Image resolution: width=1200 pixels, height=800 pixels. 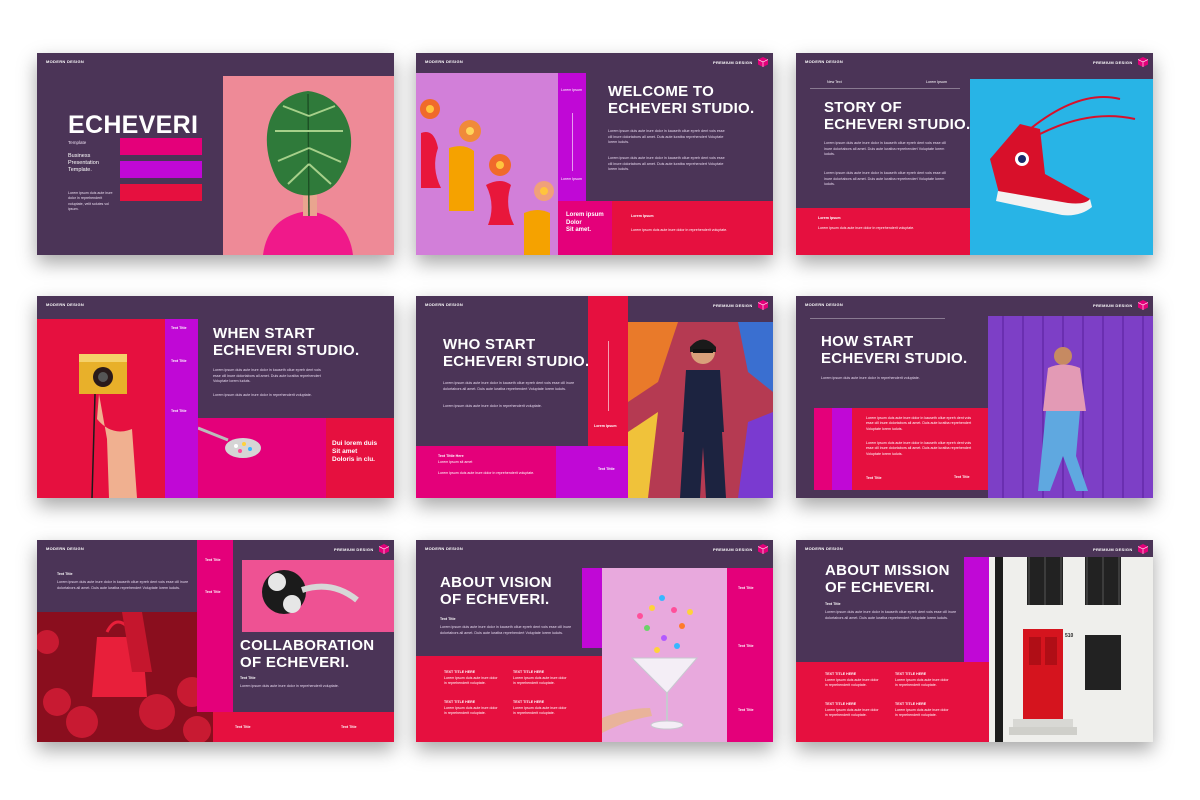 What do you see at coordinates (967, 478) in the screenshot?
I see `small-tile: Text Title` at bounding box center [967, 478].